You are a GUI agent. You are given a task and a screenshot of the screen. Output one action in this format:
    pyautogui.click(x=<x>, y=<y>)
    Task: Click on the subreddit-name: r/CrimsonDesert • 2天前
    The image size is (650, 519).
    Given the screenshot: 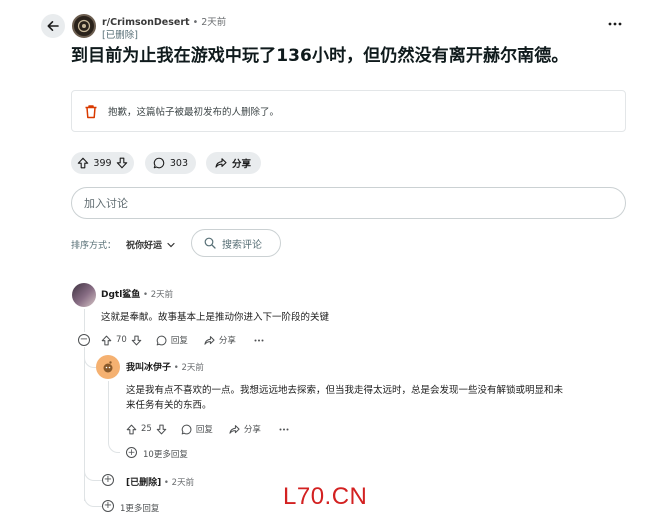 What is the action you would take?
    pyautogui.click(x=164, y=21)
    